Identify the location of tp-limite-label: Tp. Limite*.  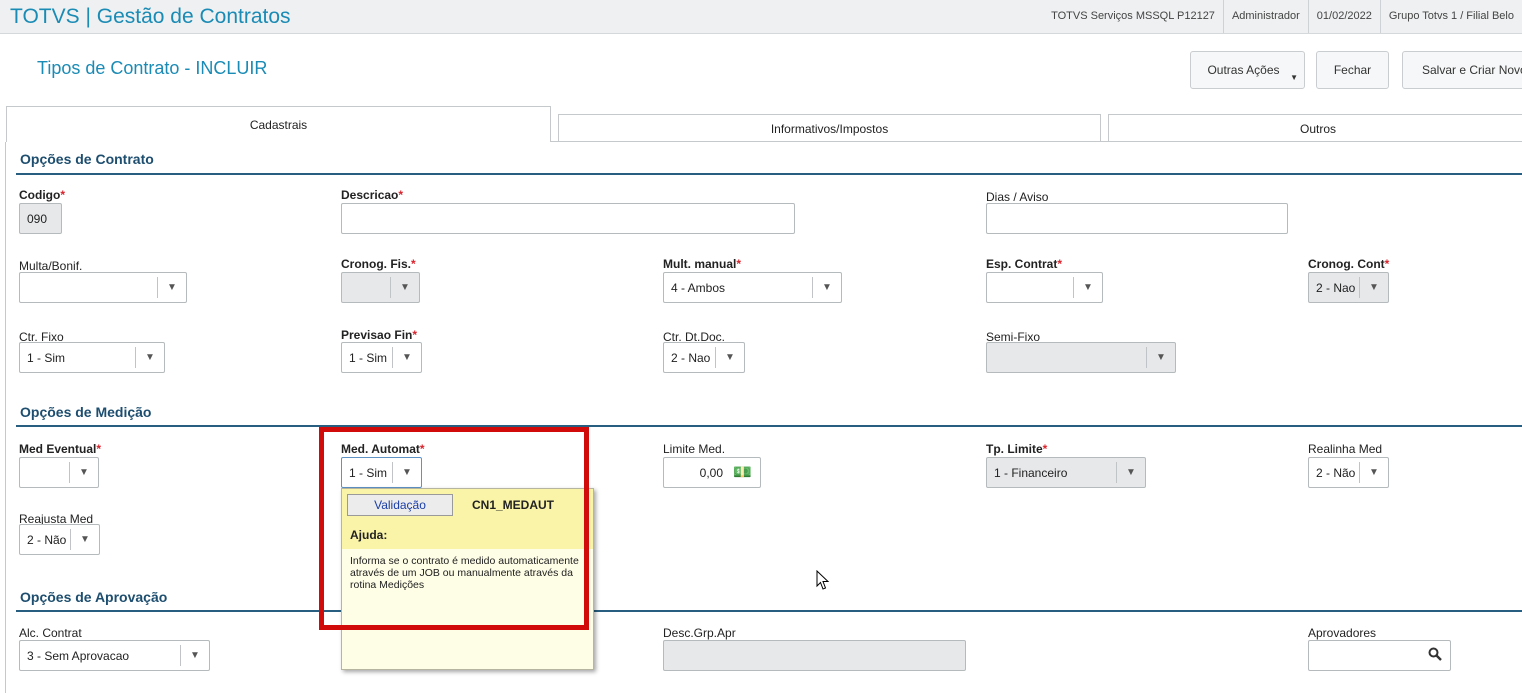
(1017, 449).